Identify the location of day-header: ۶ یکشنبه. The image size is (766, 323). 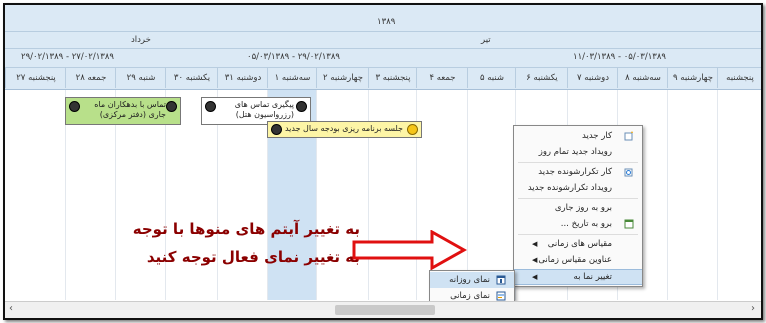
(541, 78).